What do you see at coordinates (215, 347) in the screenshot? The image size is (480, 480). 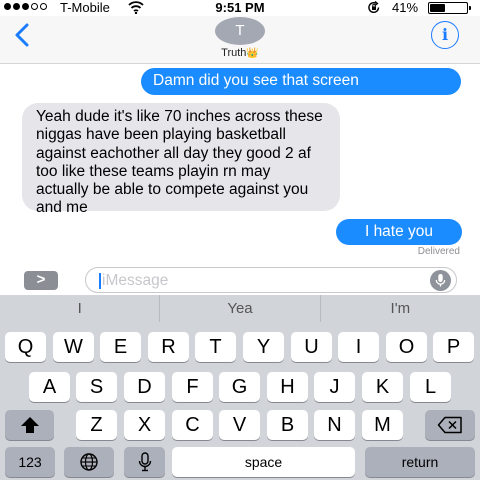 I see `key-t: T` at bounding box center [215, 347].